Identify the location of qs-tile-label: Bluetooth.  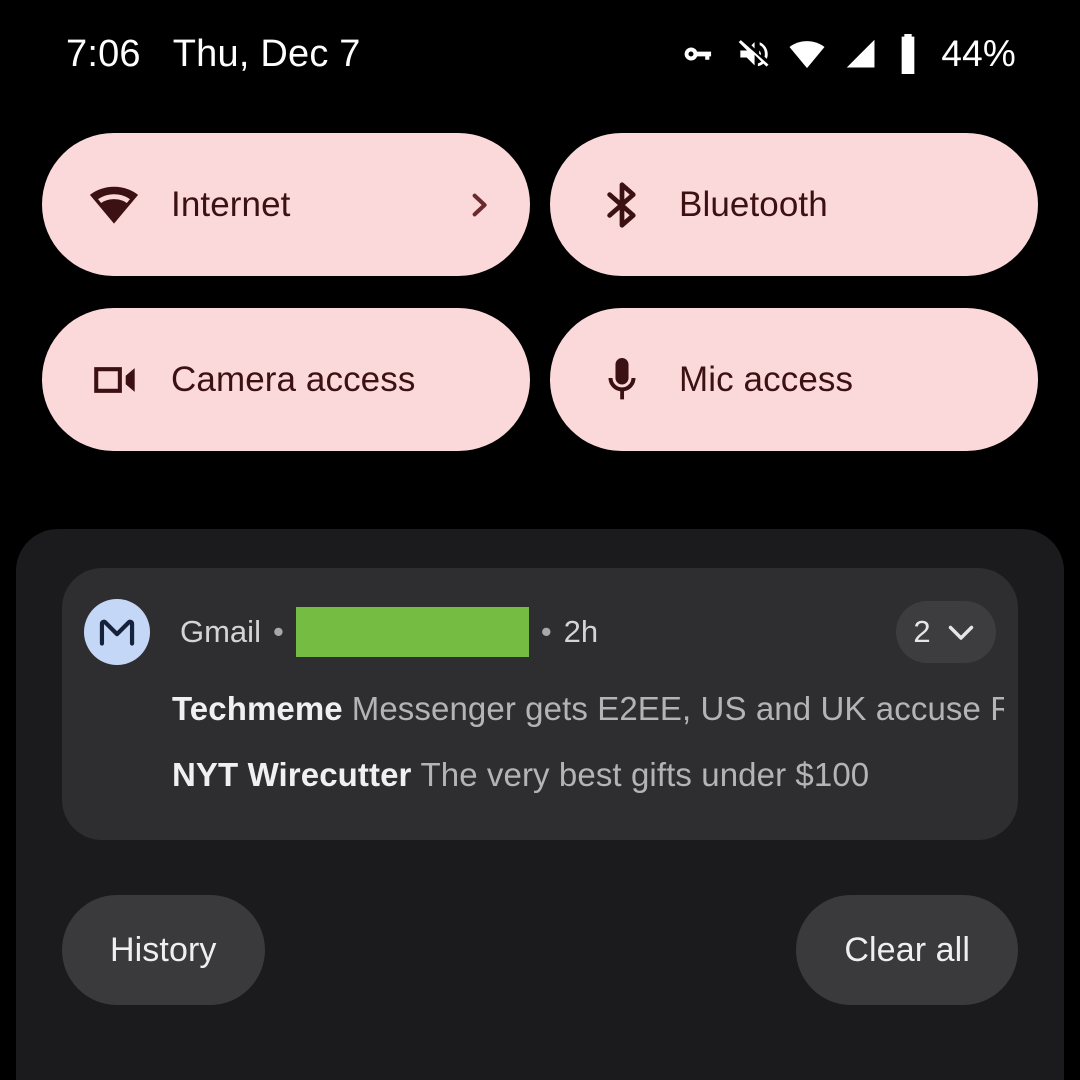
(753, 204).